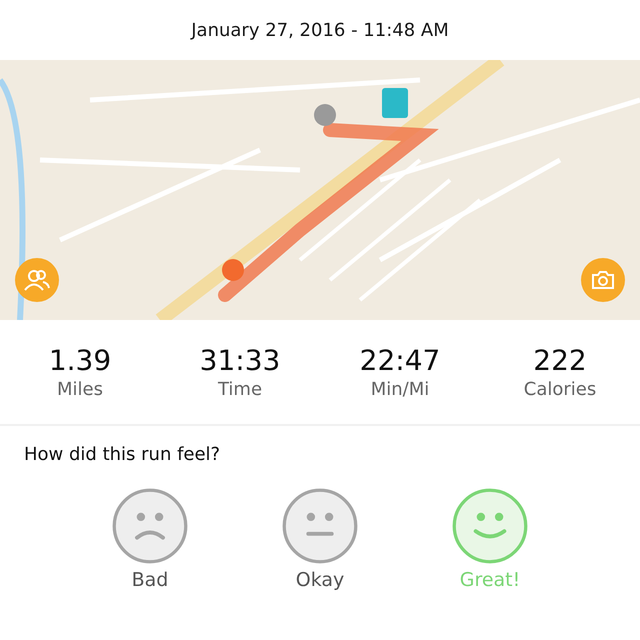  Describe the element at coordinates (560, 389) in the screenshot. I see `stat-label: Calories` at that location.